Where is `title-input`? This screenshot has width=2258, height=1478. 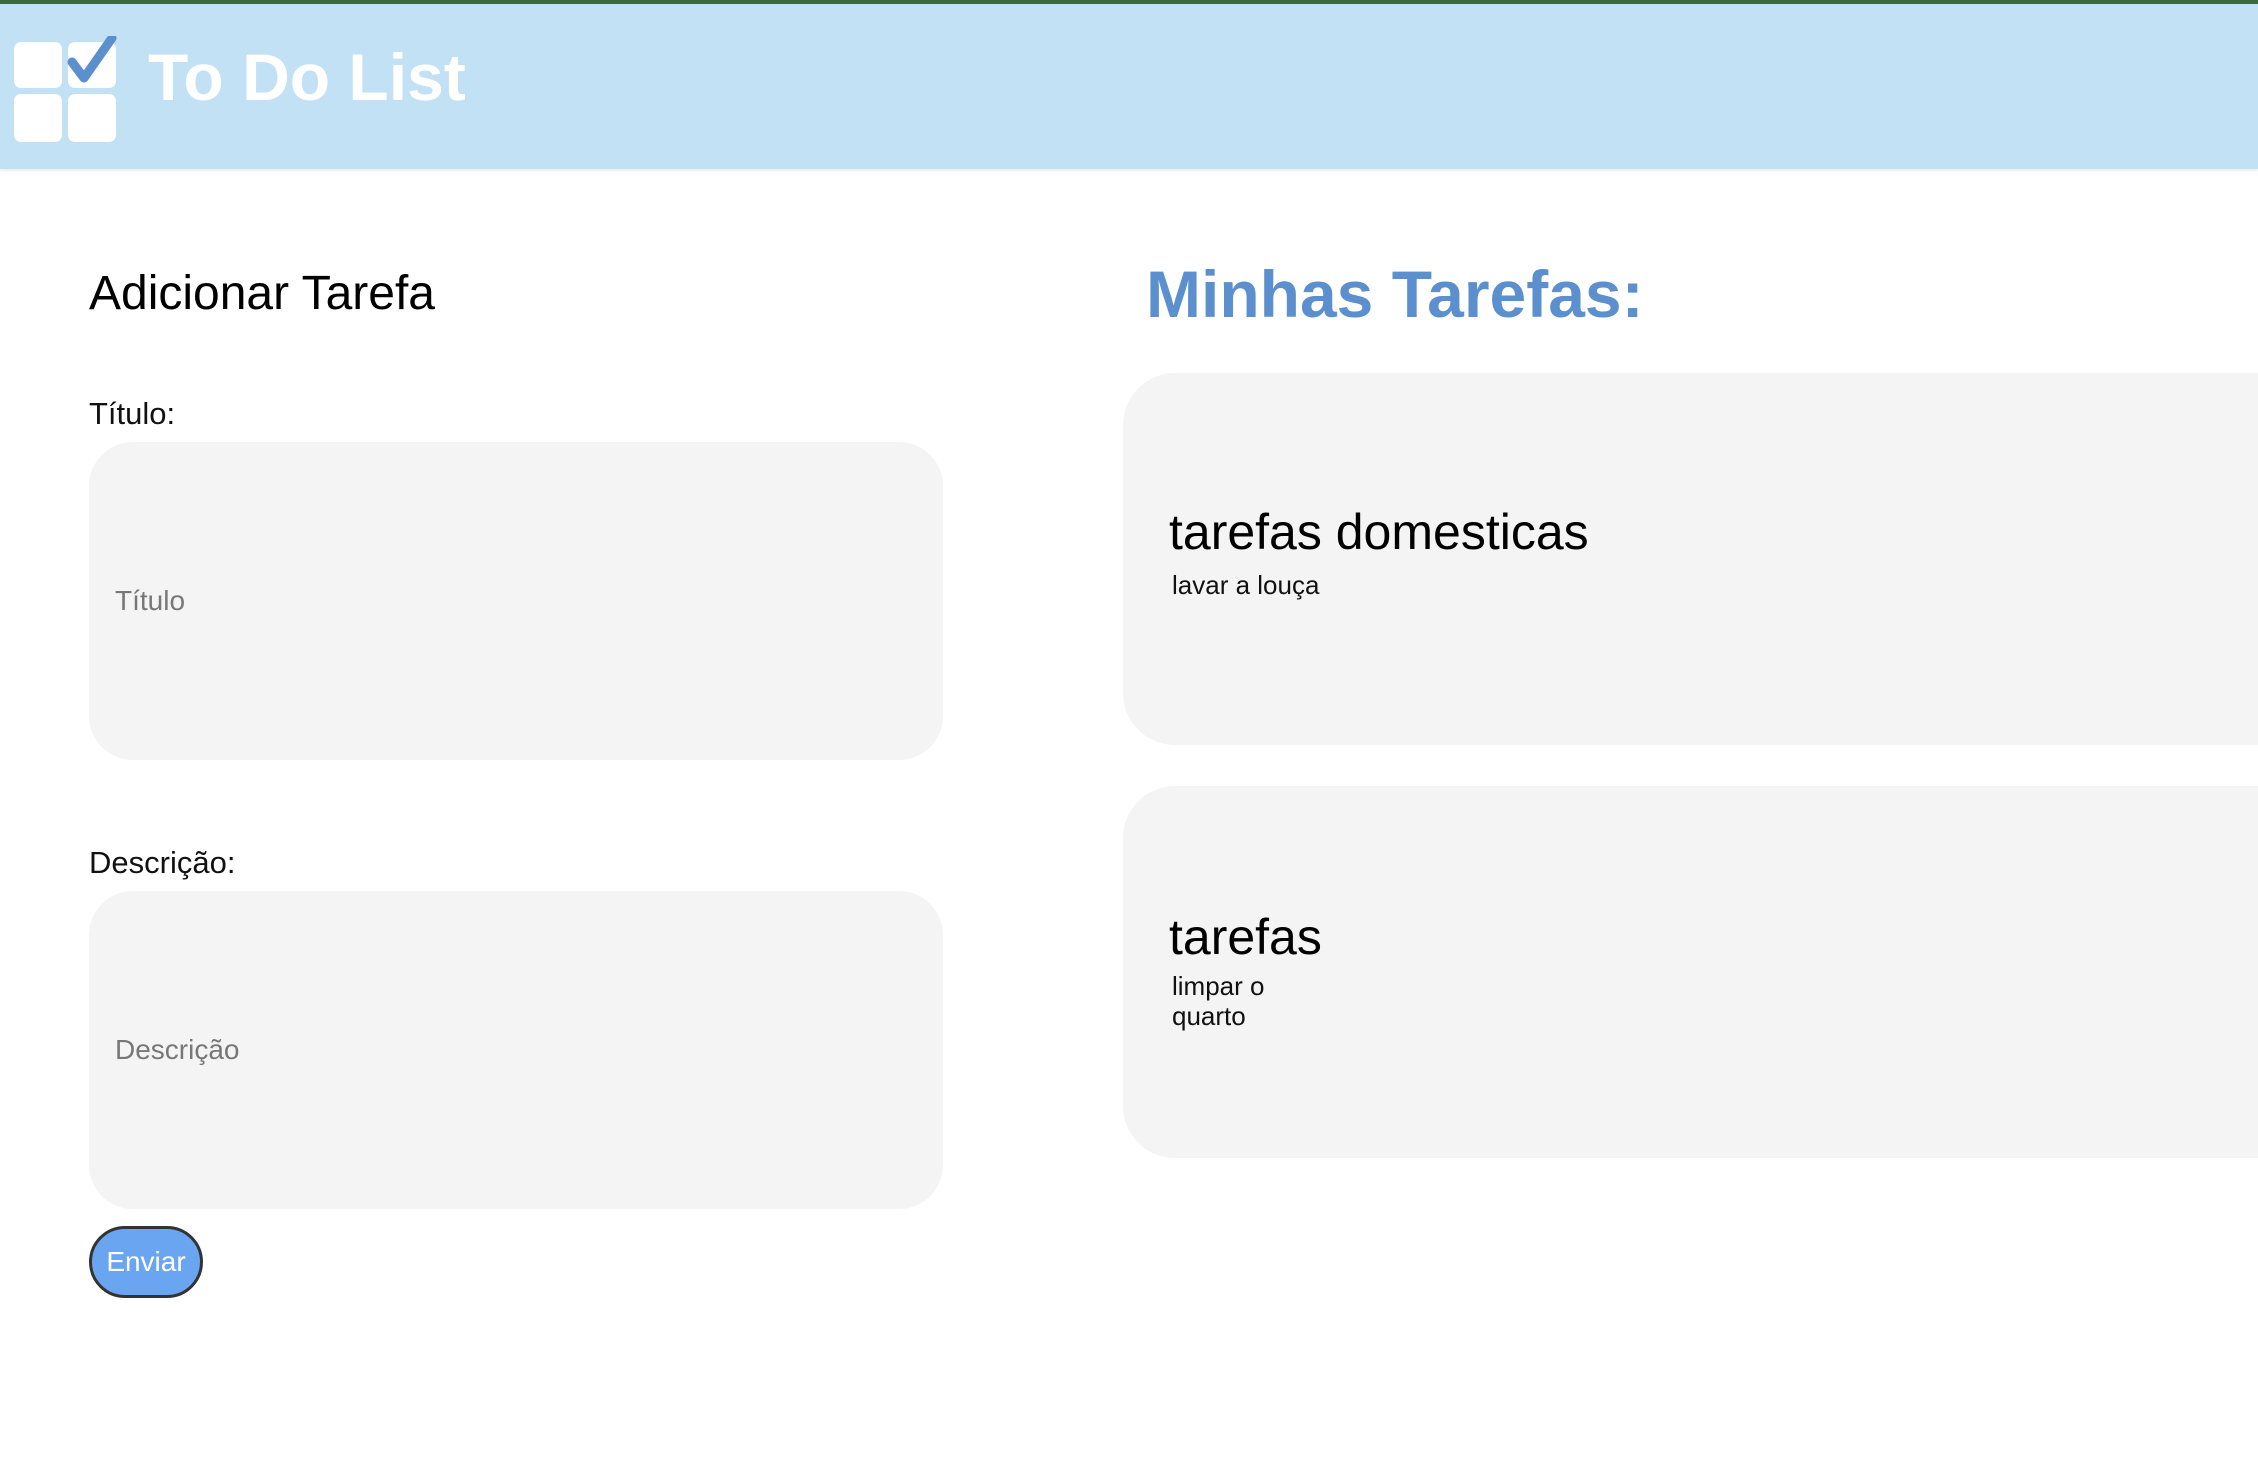 title-input is located at coordinates (516, 601).